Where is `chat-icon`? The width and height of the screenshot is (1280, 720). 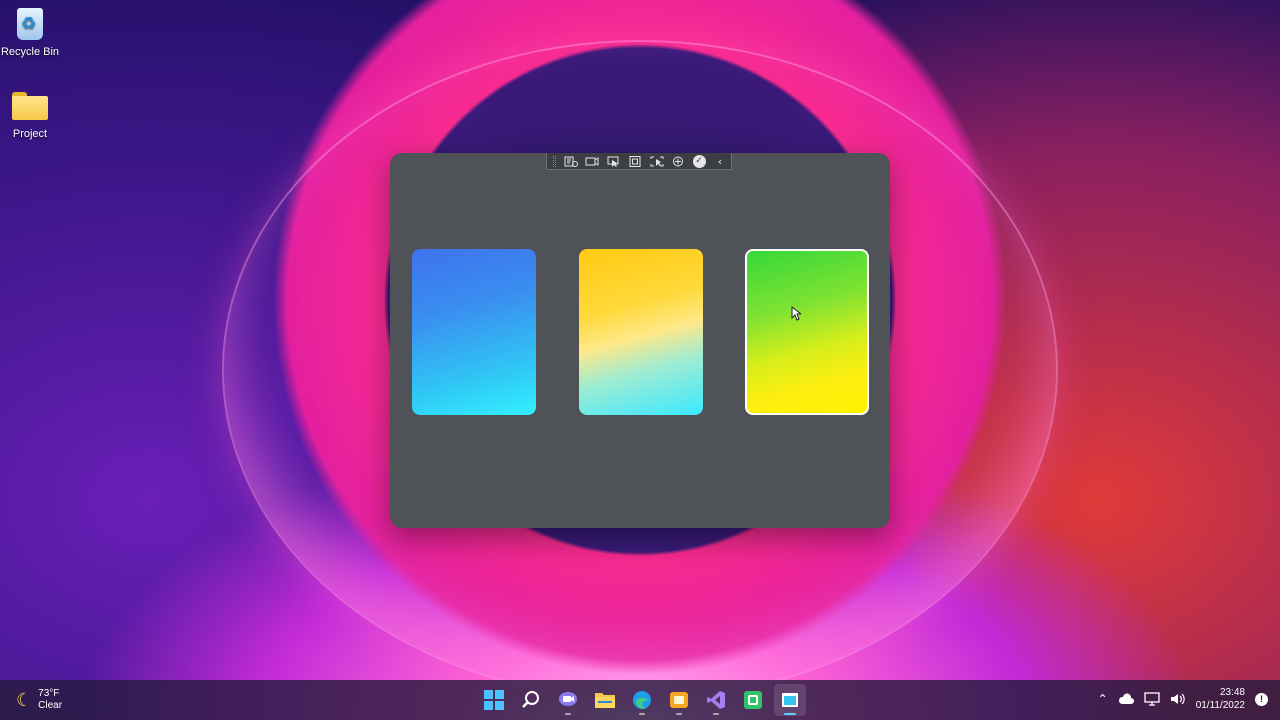
chat-icon is located at coordinates (568, 699).